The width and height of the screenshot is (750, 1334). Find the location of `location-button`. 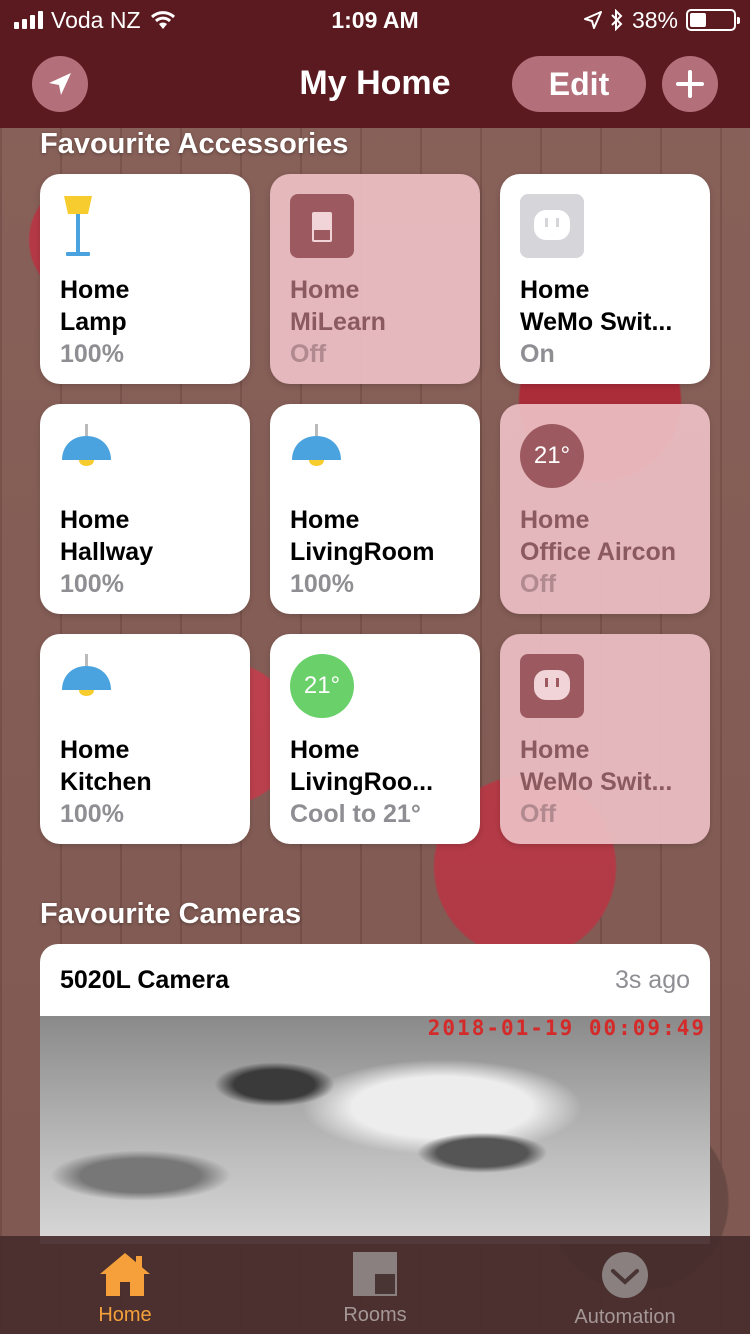

location-button is located at coordinates (60, 84).